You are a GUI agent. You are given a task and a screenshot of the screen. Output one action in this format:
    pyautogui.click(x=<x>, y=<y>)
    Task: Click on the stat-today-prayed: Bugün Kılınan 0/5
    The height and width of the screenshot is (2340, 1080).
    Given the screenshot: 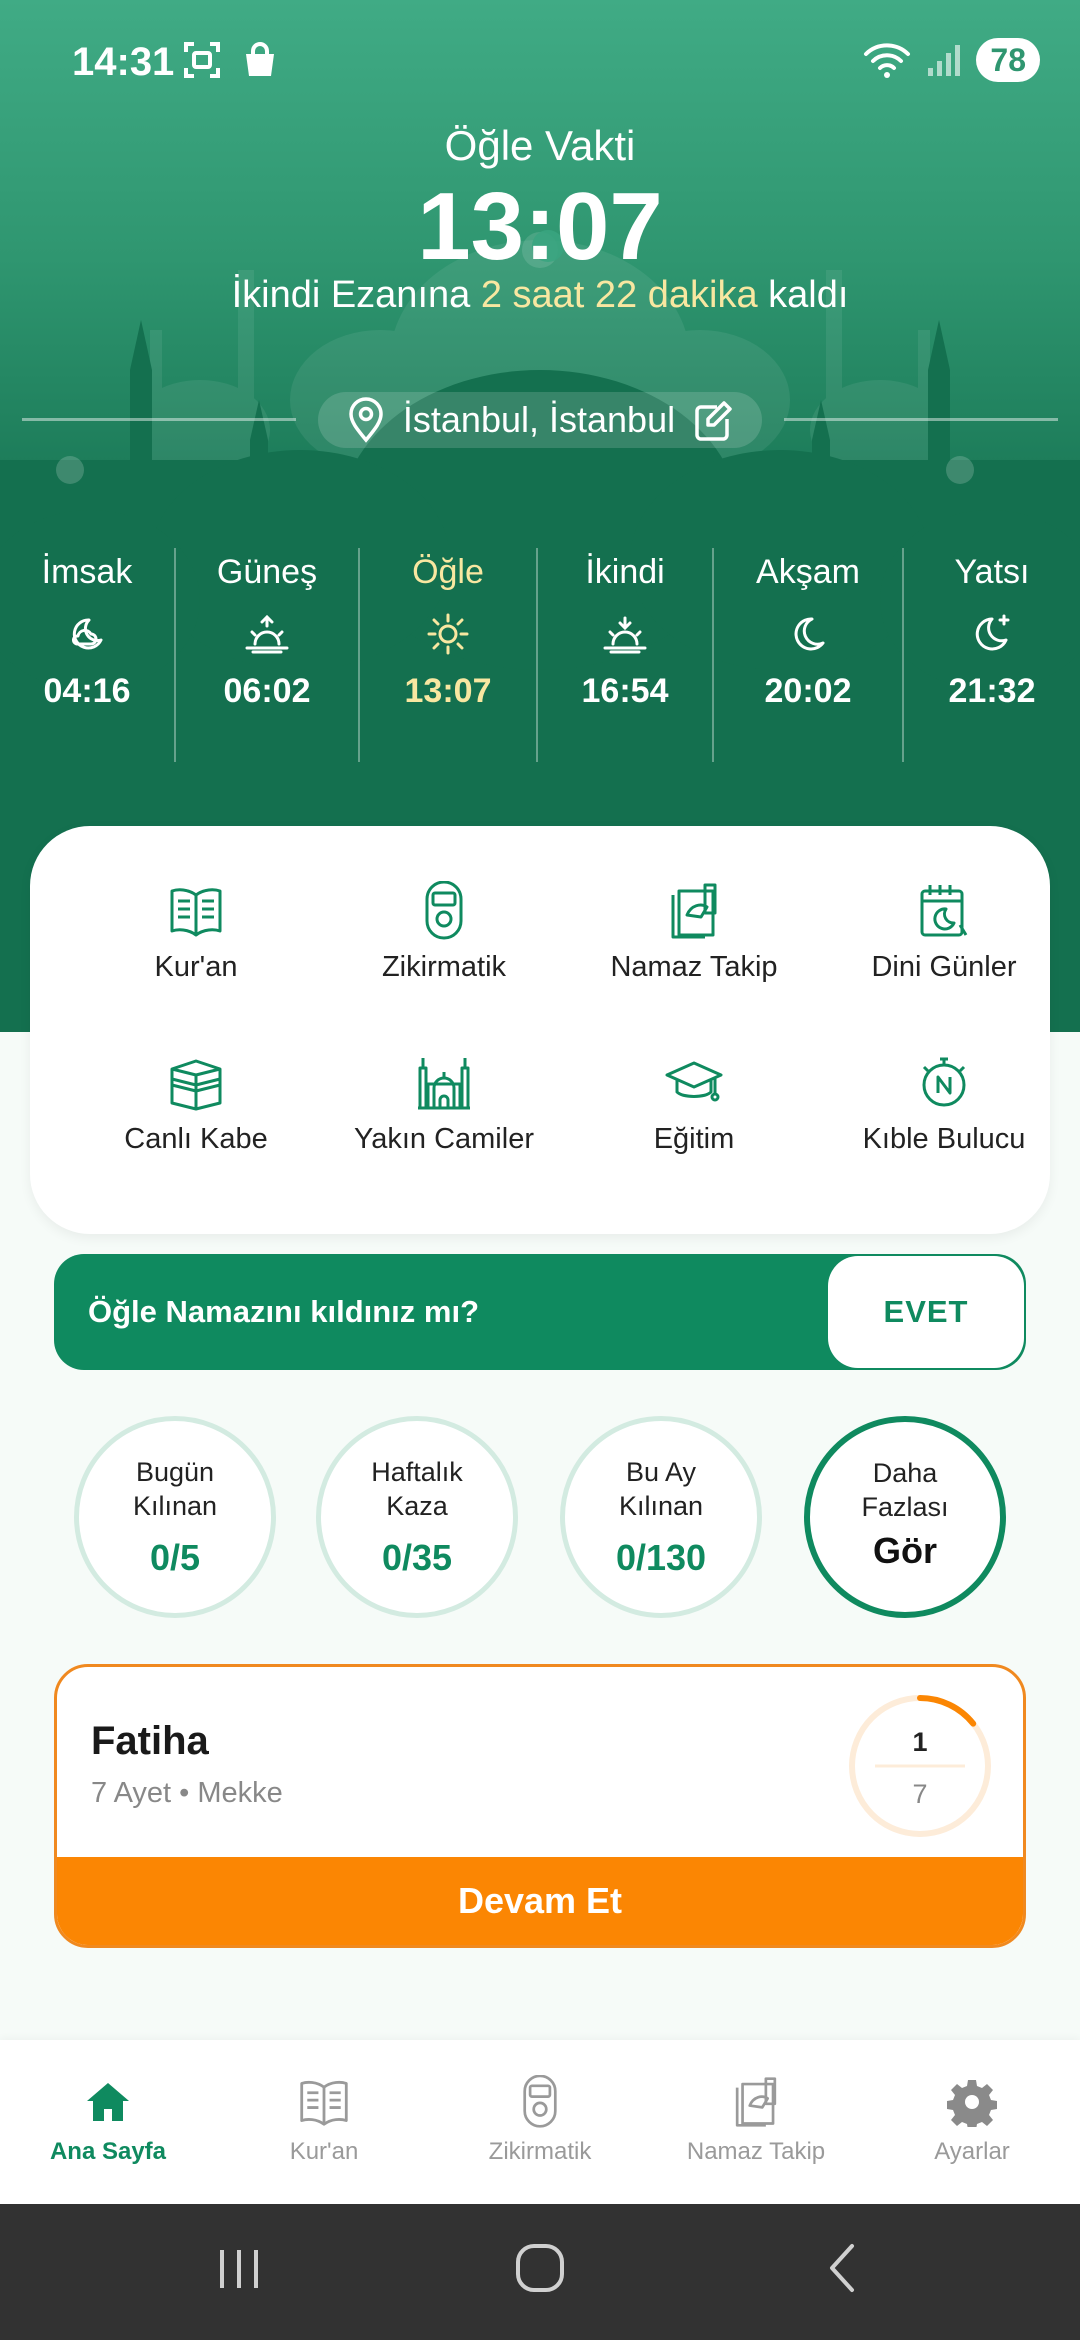 What is the action you would take?
    pyautogui.click(x=175, y=1517)
    